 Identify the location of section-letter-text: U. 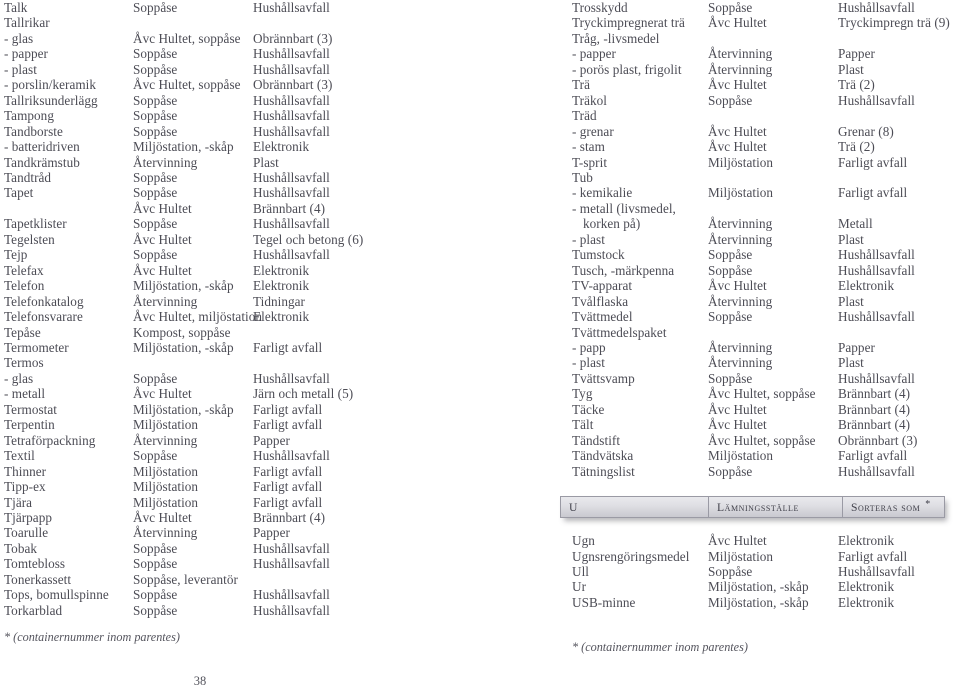
(573, 507).